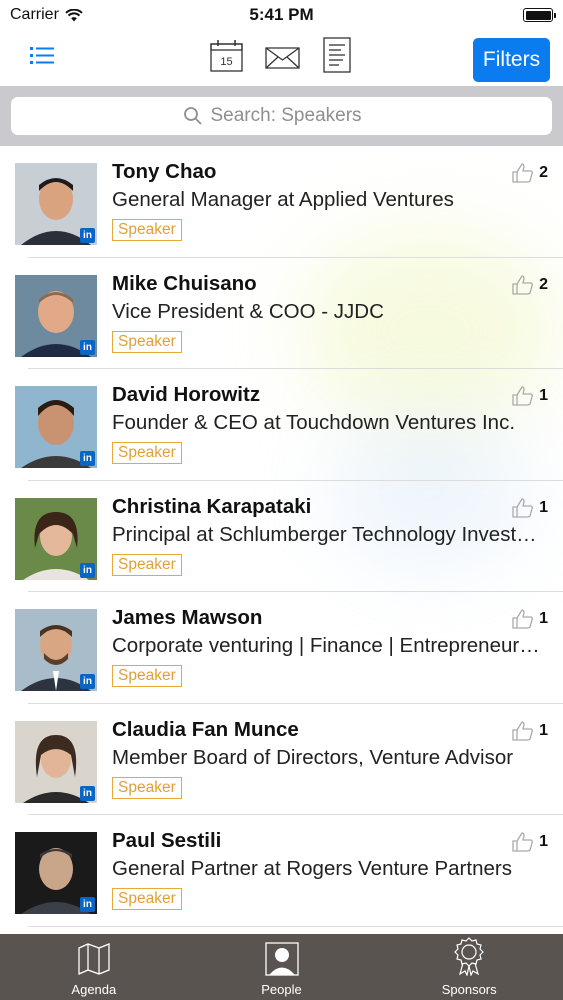 The image size is (563, 1000). Describe the element at coordinates (43, 55) in the screenshot. I see `list-icon` at that location.